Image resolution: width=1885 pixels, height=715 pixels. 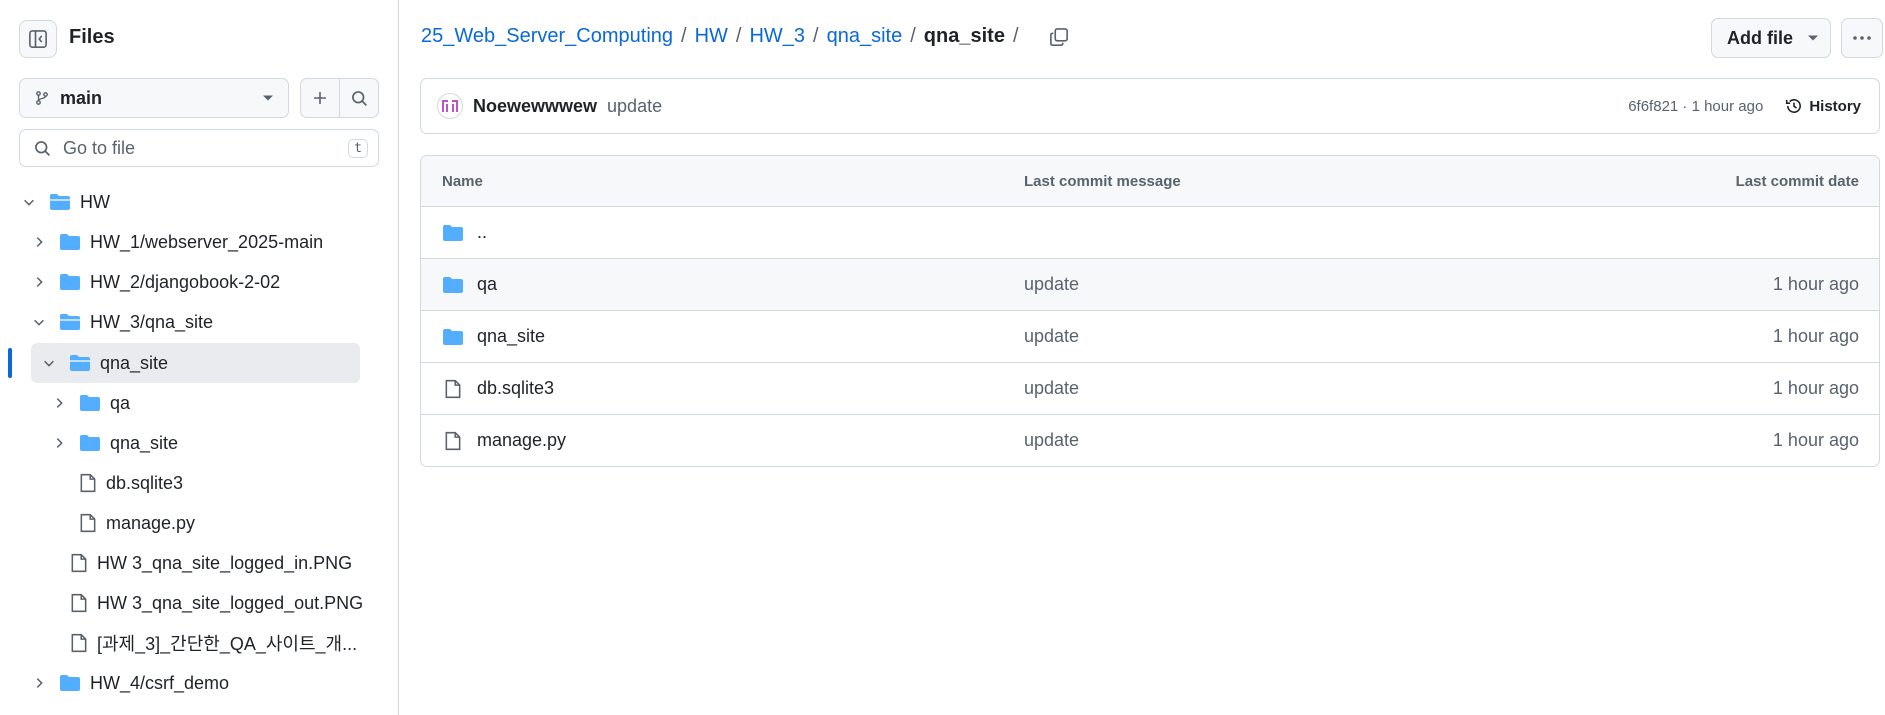 What do you see at coordinates (225, 562) in the screenshot?
I see `tree-item-label: HW 3_qna_site_logged_in.PNG` at bounding box center [225, 562].